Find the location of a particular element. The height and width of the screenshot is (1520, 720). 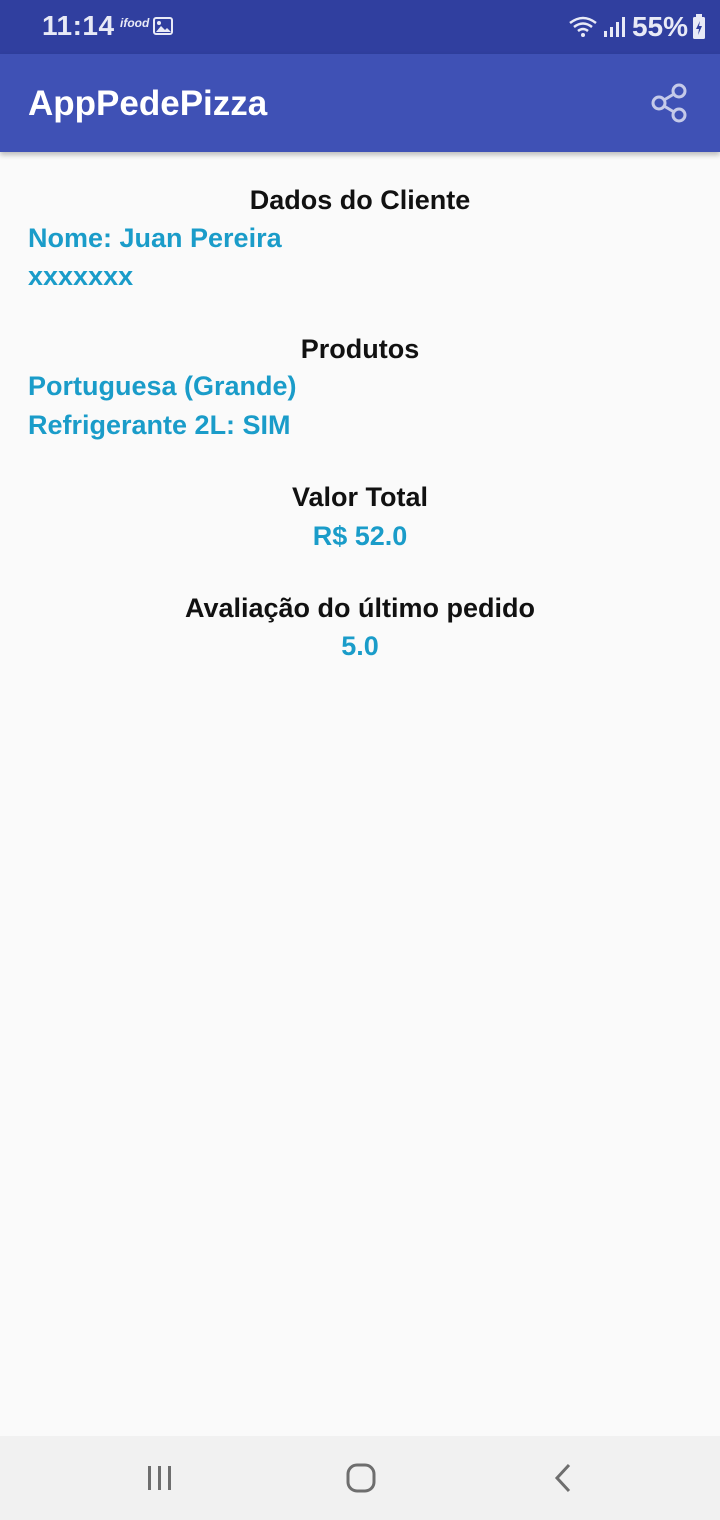

customer-heading: Dados do Cliente is located at coordinates (360, 200).